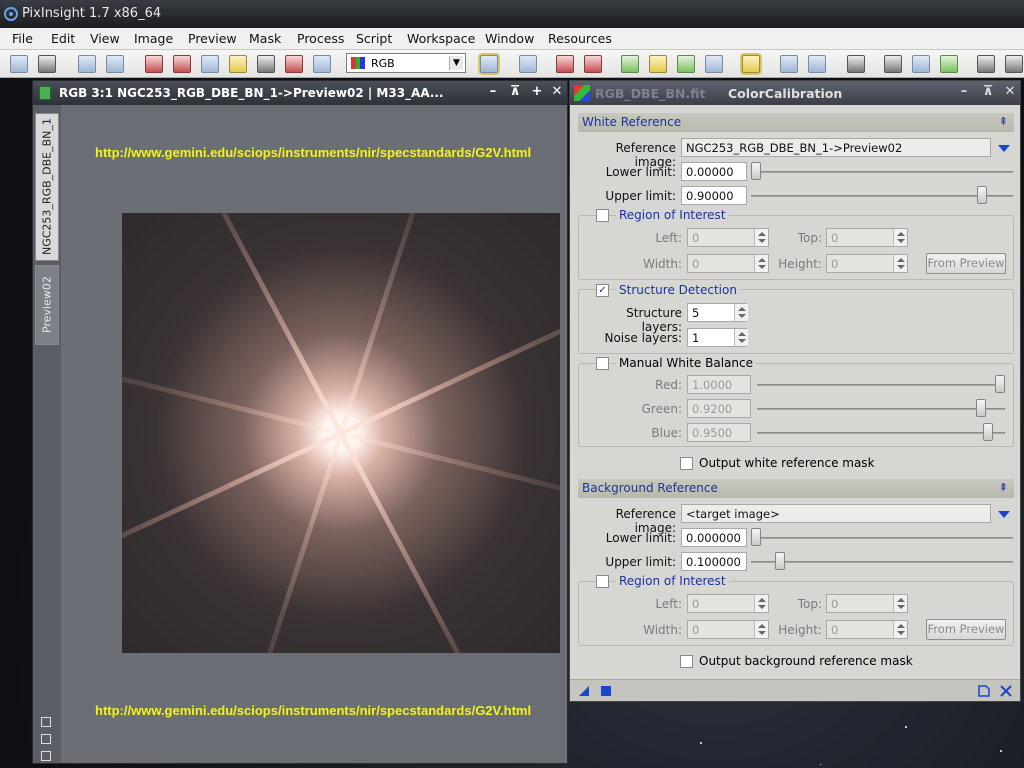 The width and height of the screenshot is (1024, 768). What do you see at coordinates (105, 38) in the screenshot?
I see `menu-view: View` at bounding box center [105, 38].